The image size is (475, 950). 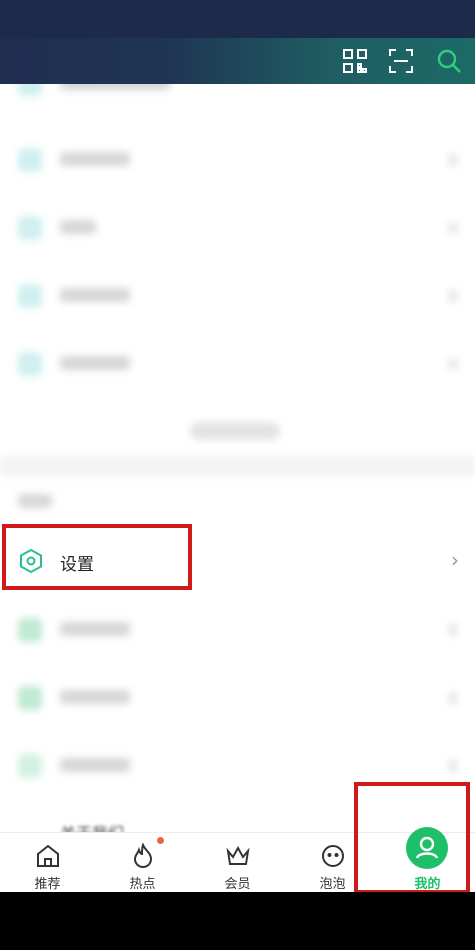 I want to click on home-icon, so click(x=48, y=856).